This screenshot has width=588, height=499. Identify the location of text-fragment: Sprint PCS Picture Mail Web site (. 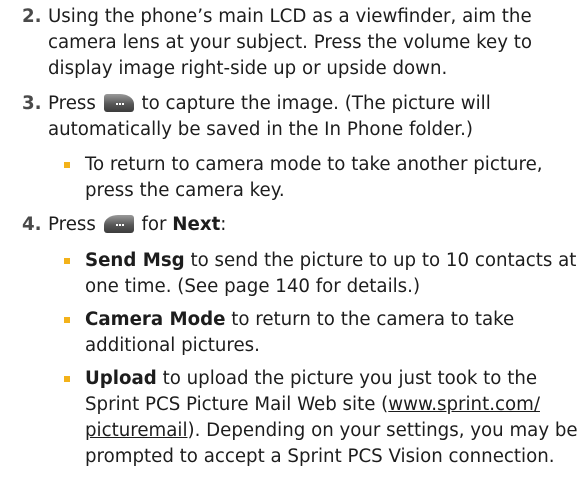
(237, 404).